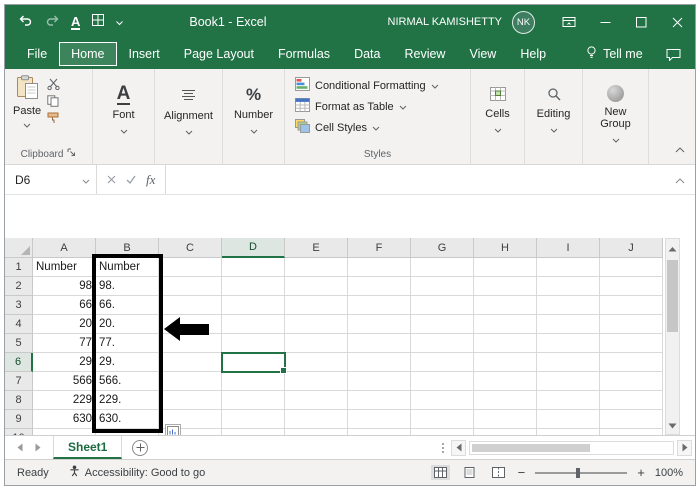 The width and height of the screenshot is (700, 496). Describe the element at coordinates (19, 362) in the screenshot. I see `row-header-6: 6` at that location.